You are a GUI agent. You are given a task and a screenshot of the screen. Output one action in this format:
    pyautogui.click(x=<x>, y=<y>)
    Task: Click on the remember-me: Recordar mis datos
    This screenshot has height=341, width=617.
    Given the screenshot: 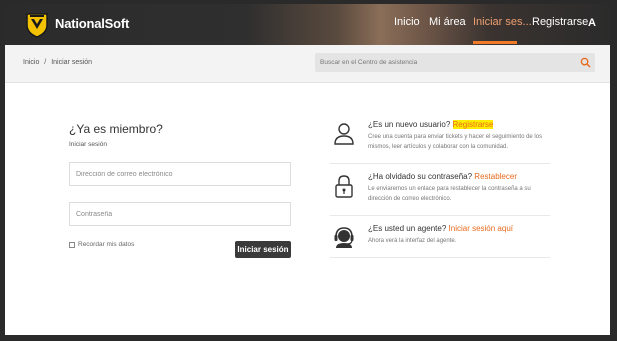 What is the action you would take?
    pyautogui.click(x=101, y=244)
    